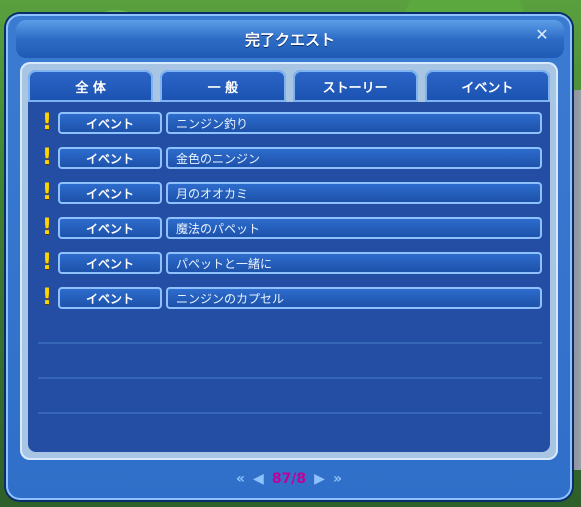  I want to click on quest-row: ! イベント ニンジン釣り, so click(290, 123).